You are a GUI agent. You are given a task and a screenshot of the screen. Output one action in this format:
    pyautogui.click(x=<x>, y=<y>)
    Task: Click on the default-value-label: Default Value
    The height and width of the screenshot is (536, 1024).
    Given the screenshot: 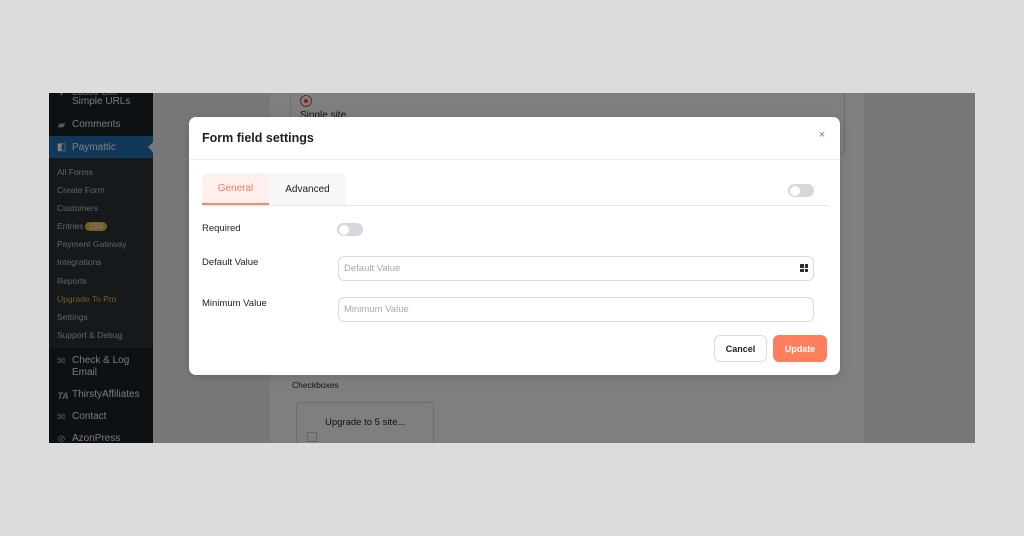 What is the action you would take?
    pyautogui.click(x=230, y=262)
    